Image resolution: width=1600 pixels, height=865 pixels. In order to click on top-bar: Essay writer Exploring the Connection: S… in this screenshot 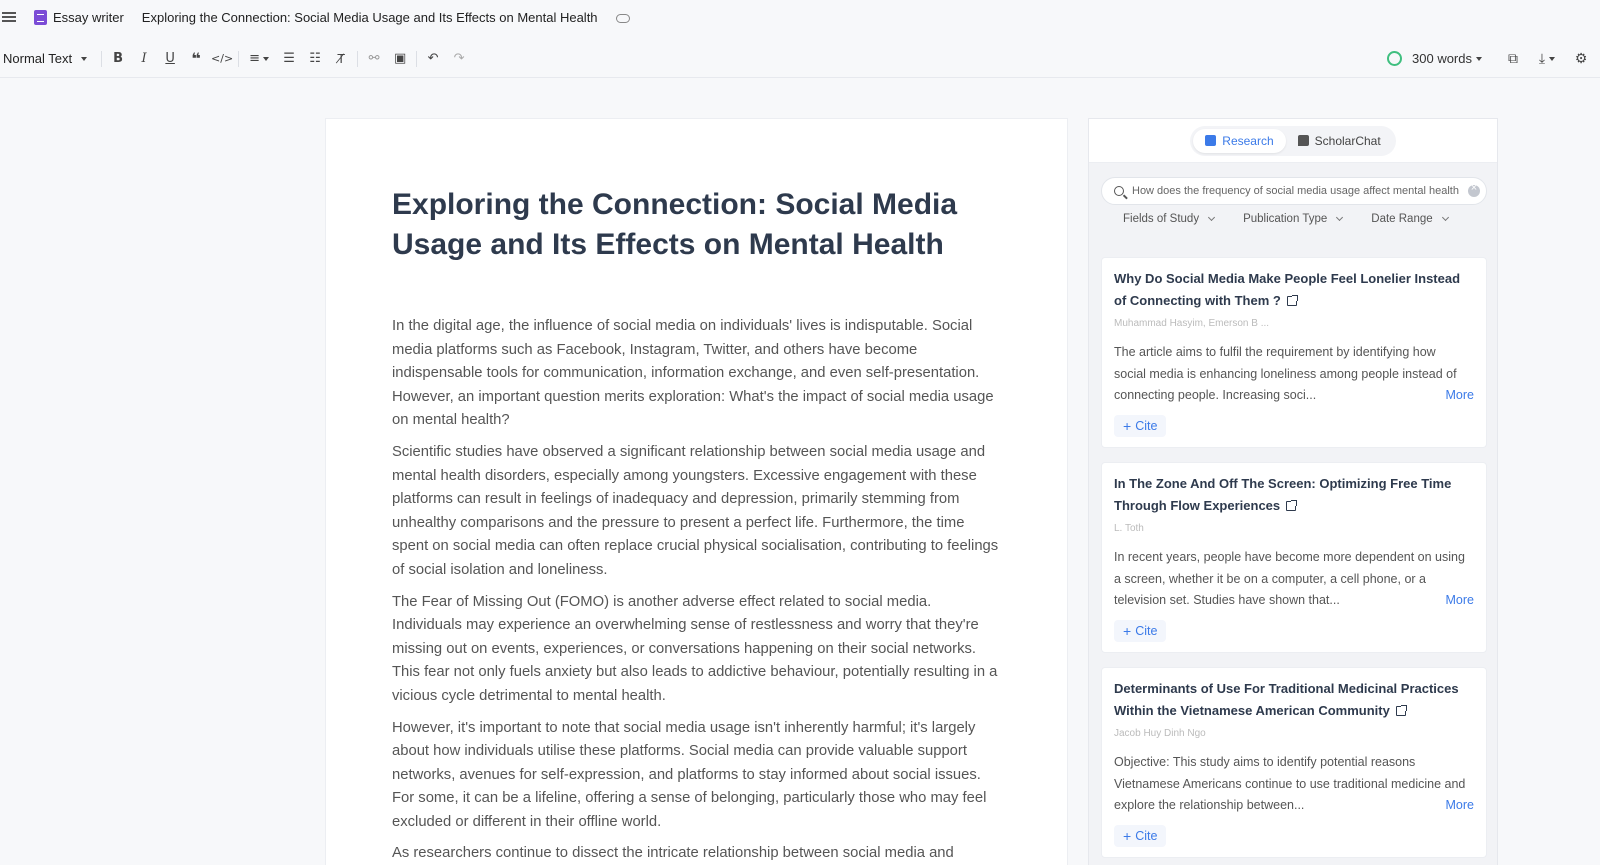, I will do `click(800, 17)`.